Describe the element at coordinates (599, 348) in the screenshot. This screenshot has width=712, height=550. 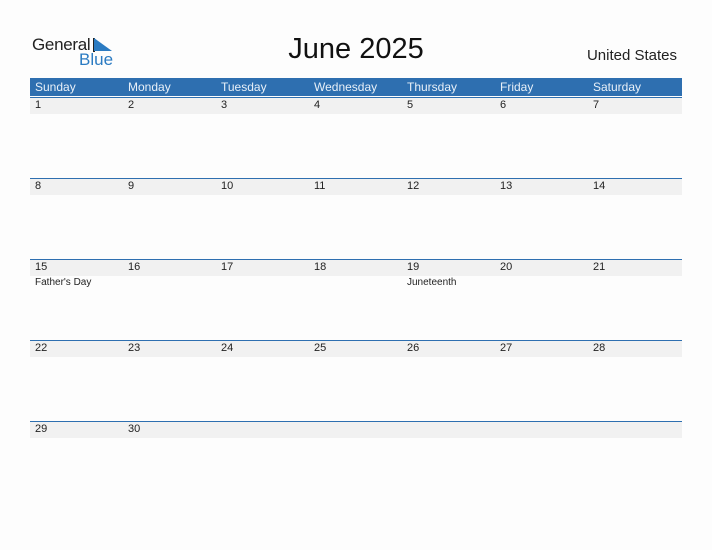
I see `day-number: 28` at that location.